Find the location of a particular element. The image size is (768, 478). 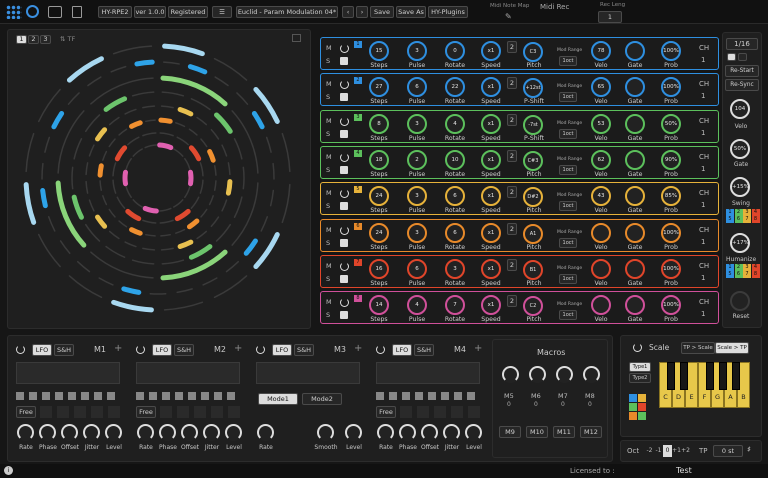

pitch-knob: B1 is located at coordinates (533, 269).